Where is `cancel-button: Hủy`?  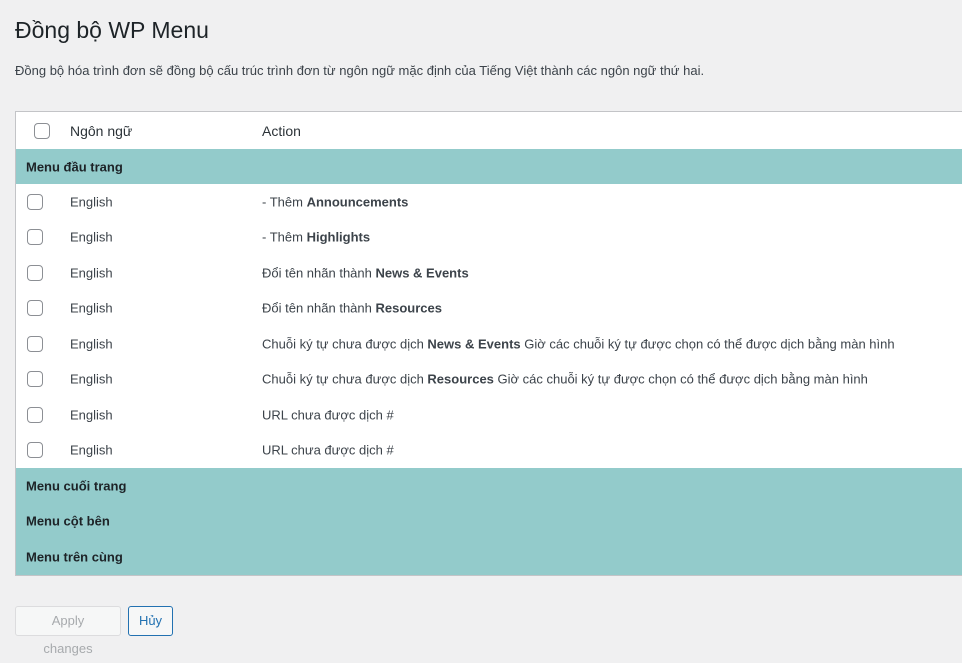 cancel-button: Hủy is located at coordinates (150, 621).